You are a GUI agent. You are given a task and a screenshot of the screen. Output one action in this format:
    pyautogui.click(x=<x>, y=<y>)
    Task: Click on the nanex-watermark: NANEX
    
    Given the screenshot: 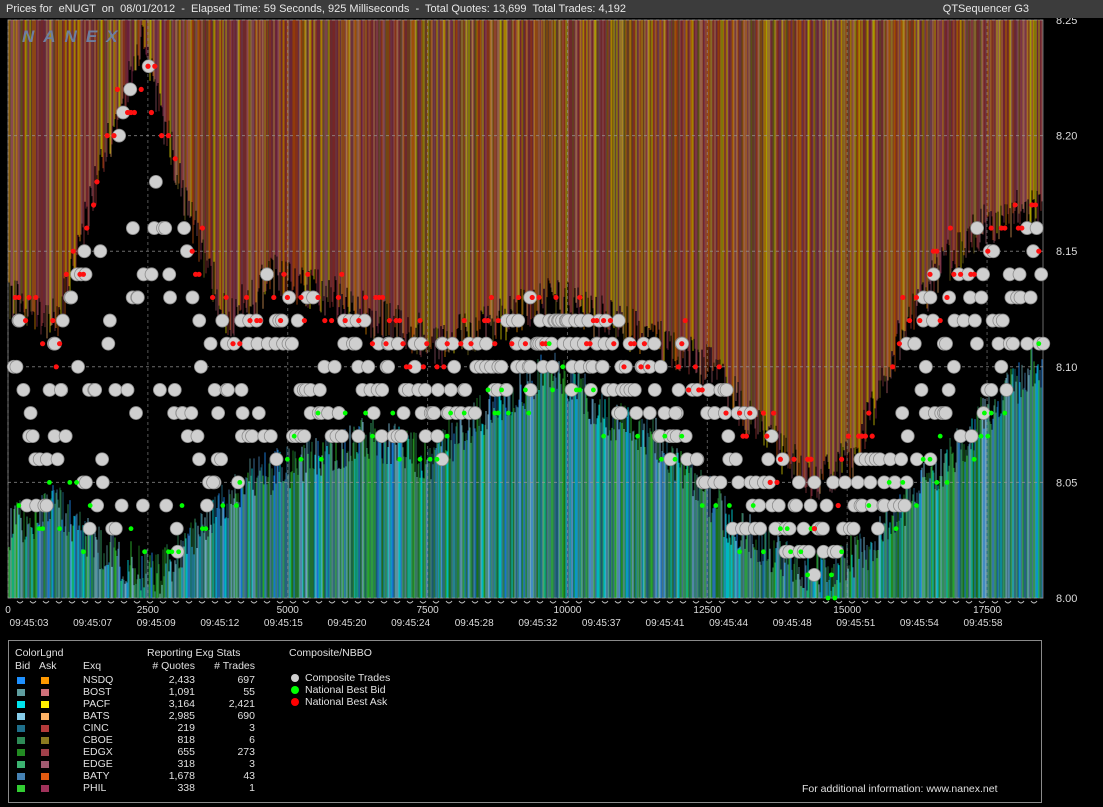 What is the action you would take?
    pyautogui.click(x=74, y=36)
    